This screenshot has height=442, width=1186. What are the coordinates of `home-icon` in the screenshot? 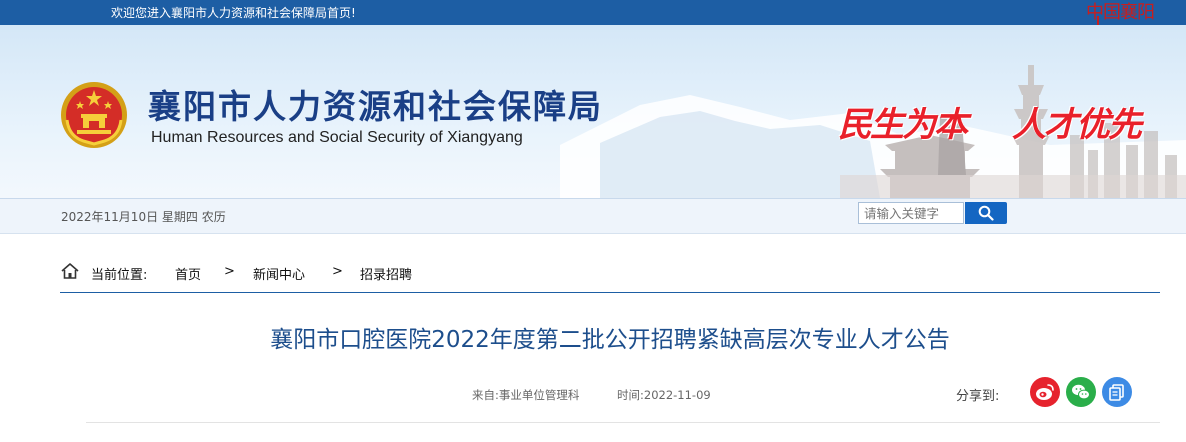 It's located at (70, 271).